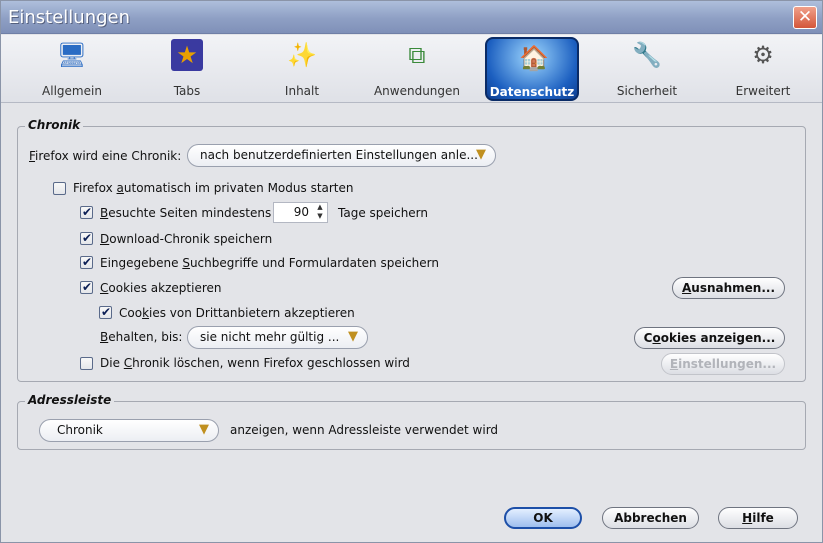  What do you see at coordinates (129, 430) in the screenshot?
I see `addressbar-suggest-select: Chronik ▼` at bounding box center [129, 430].